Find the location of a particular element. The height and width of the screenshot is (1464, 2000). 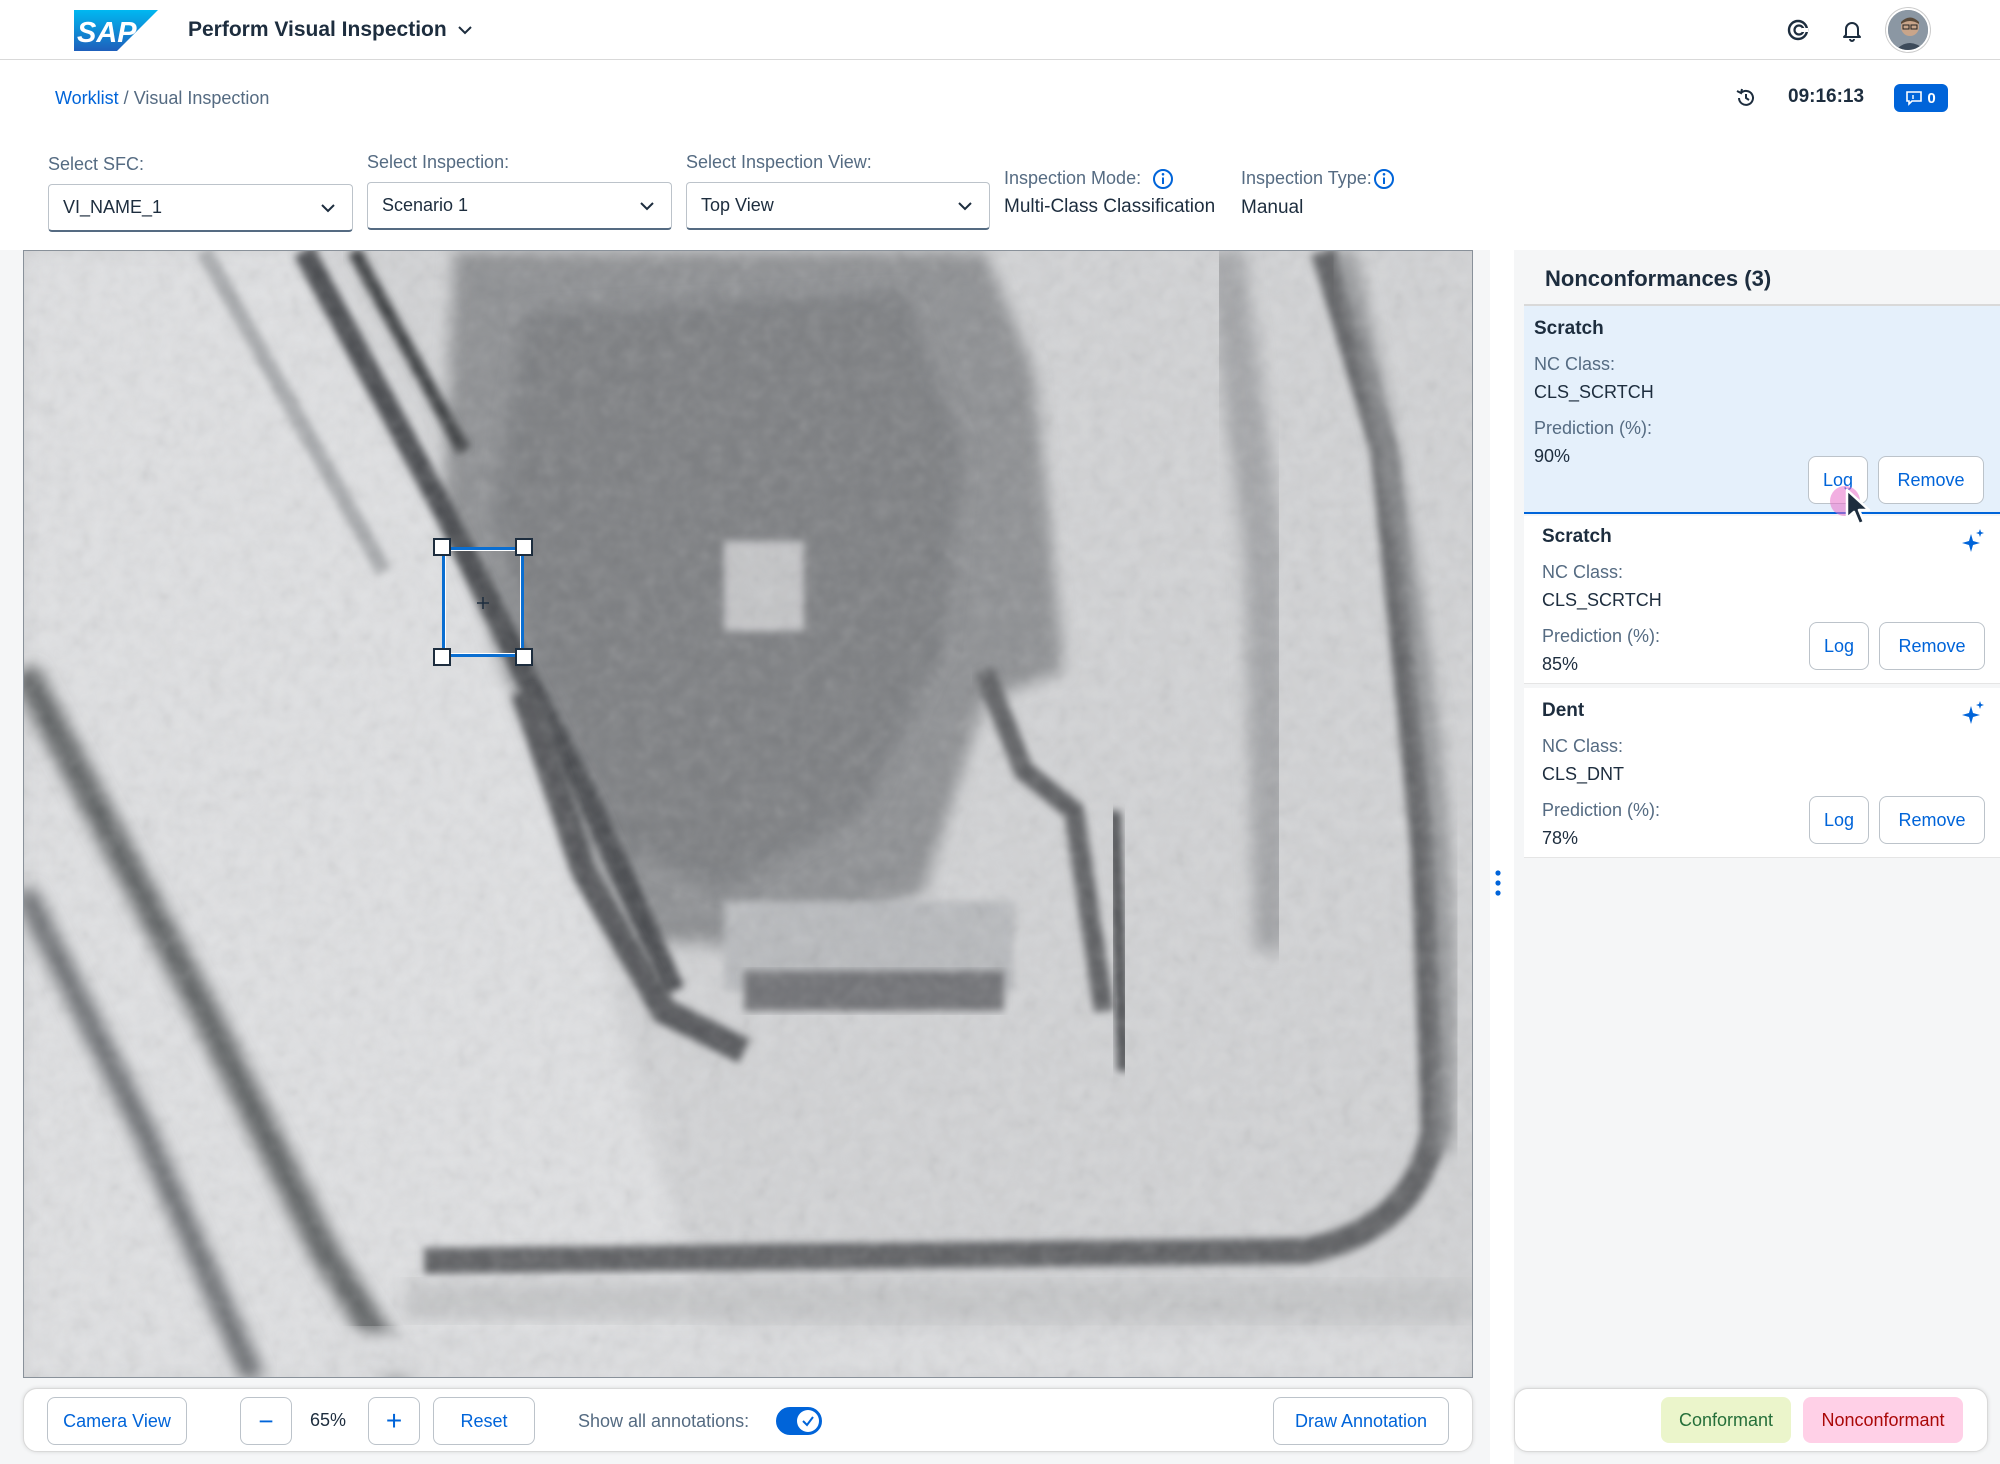

sap-logo-text: SAP is located at coordinates (107, 33).